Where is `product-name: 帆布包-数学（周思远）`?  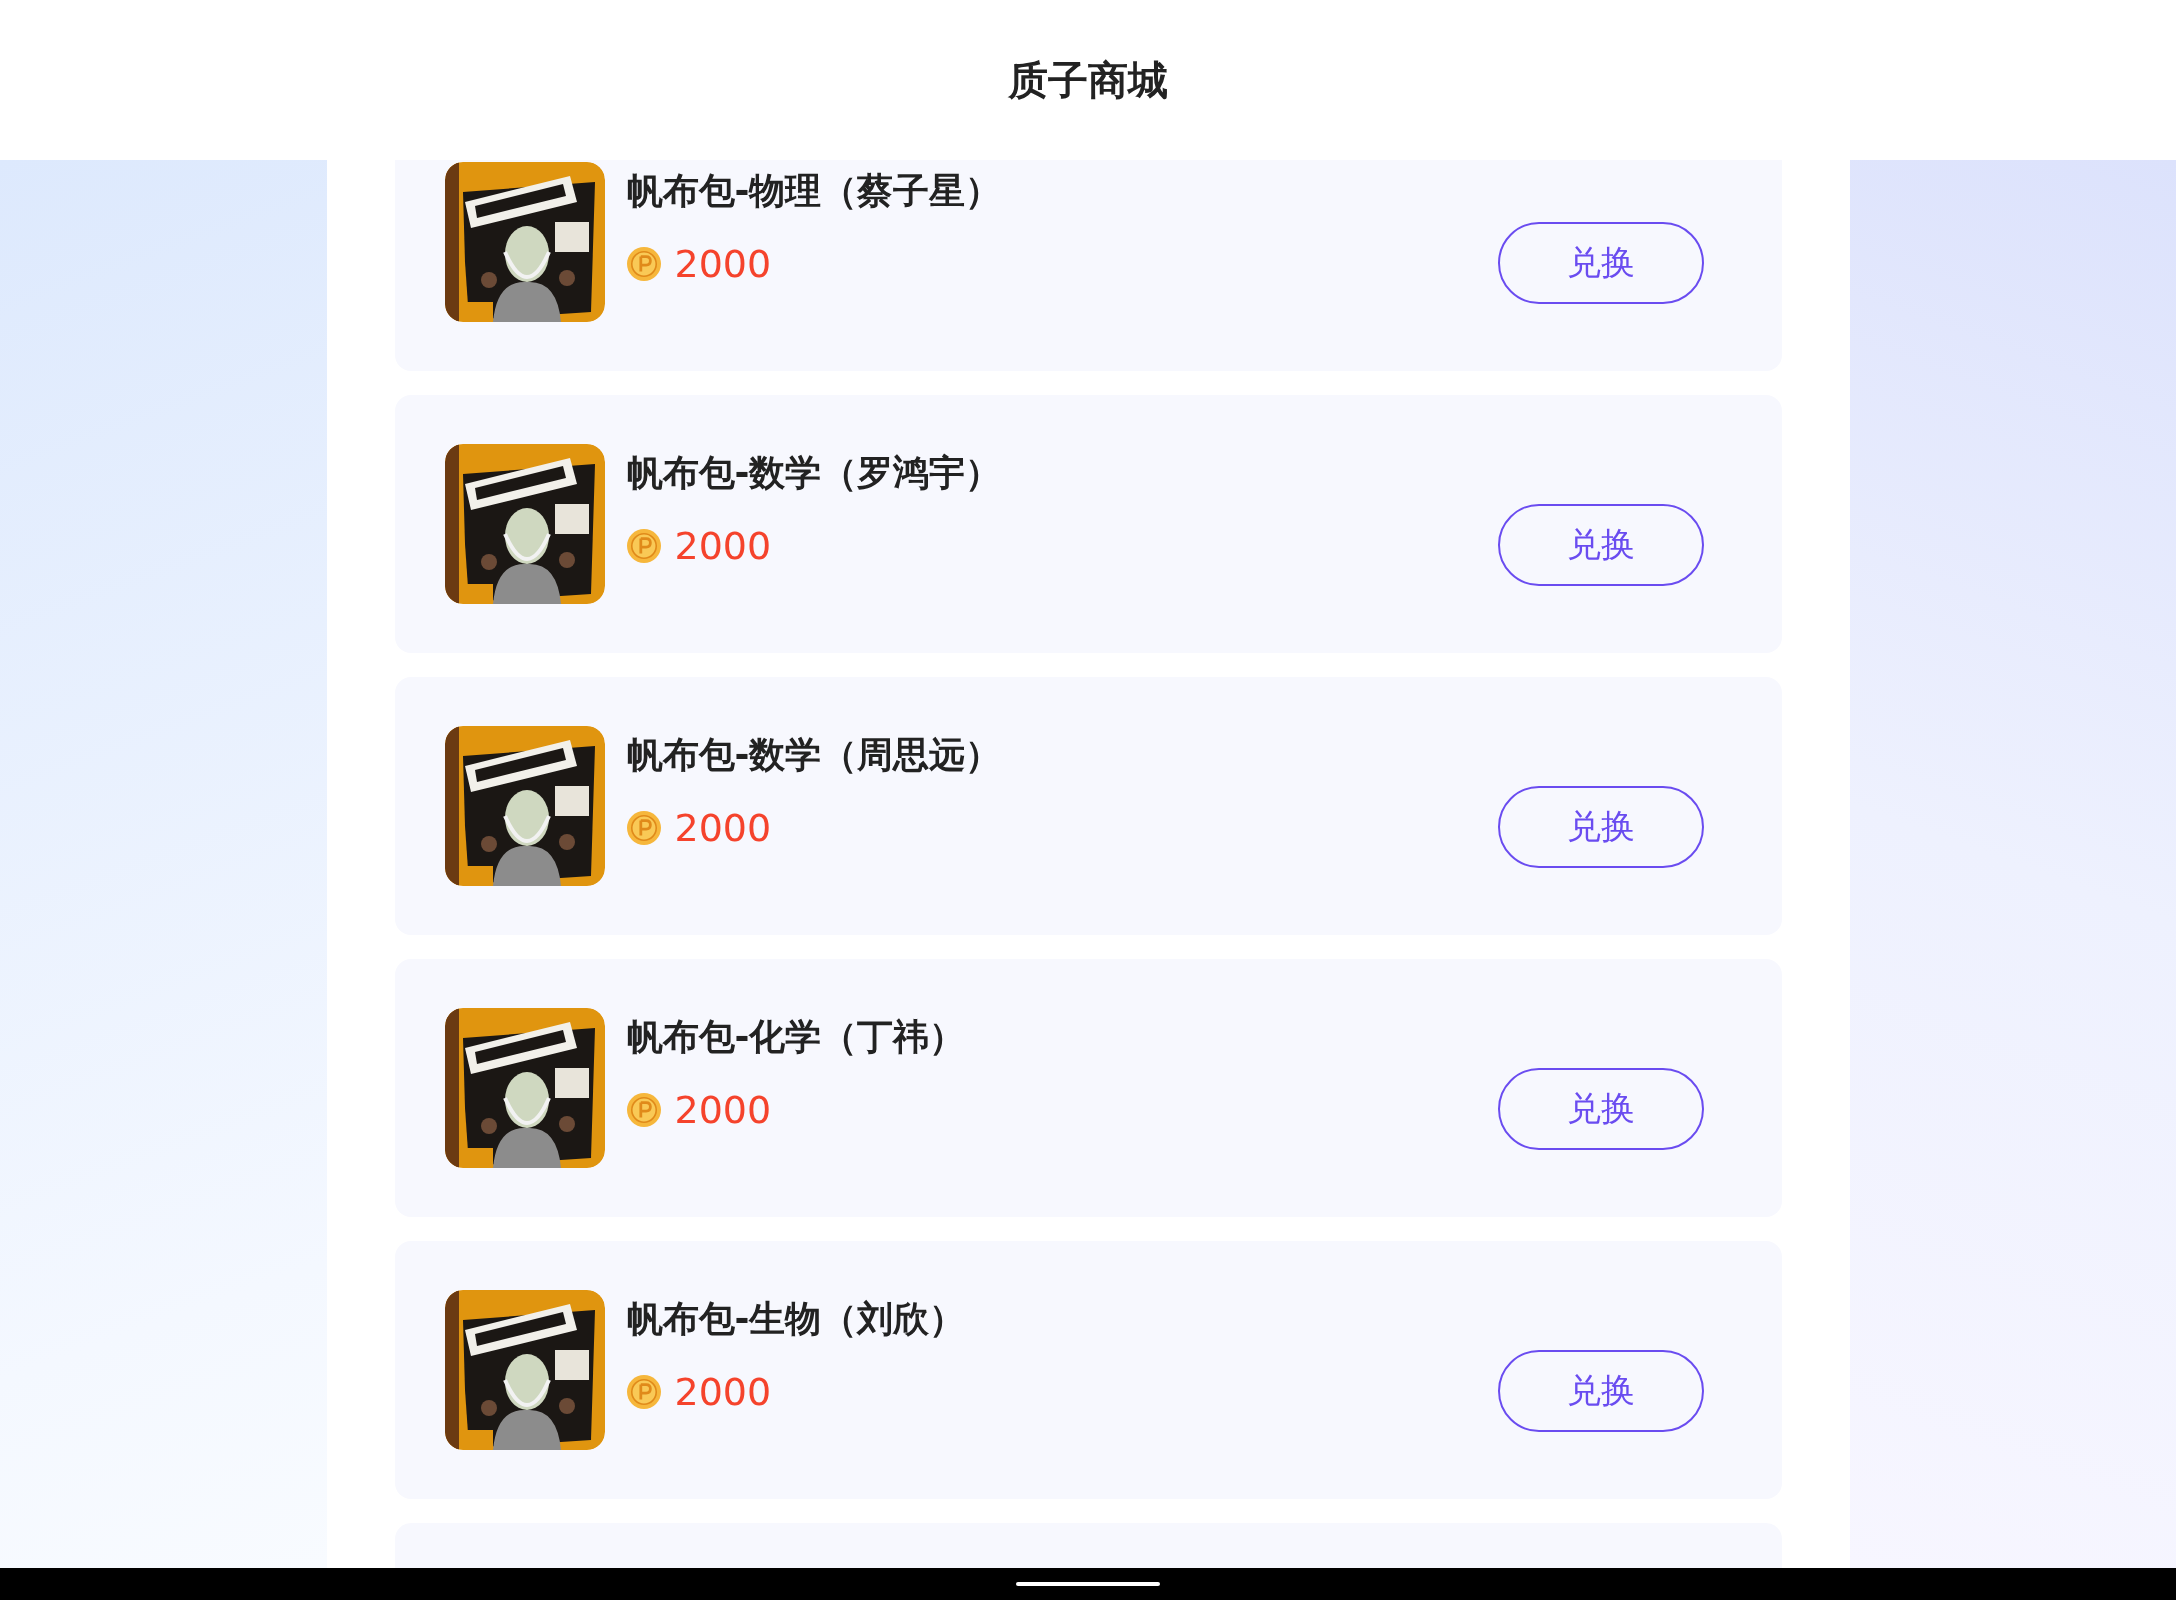 product-name: 帆布包-数学（周思远） is located at coordinates (814, 755).